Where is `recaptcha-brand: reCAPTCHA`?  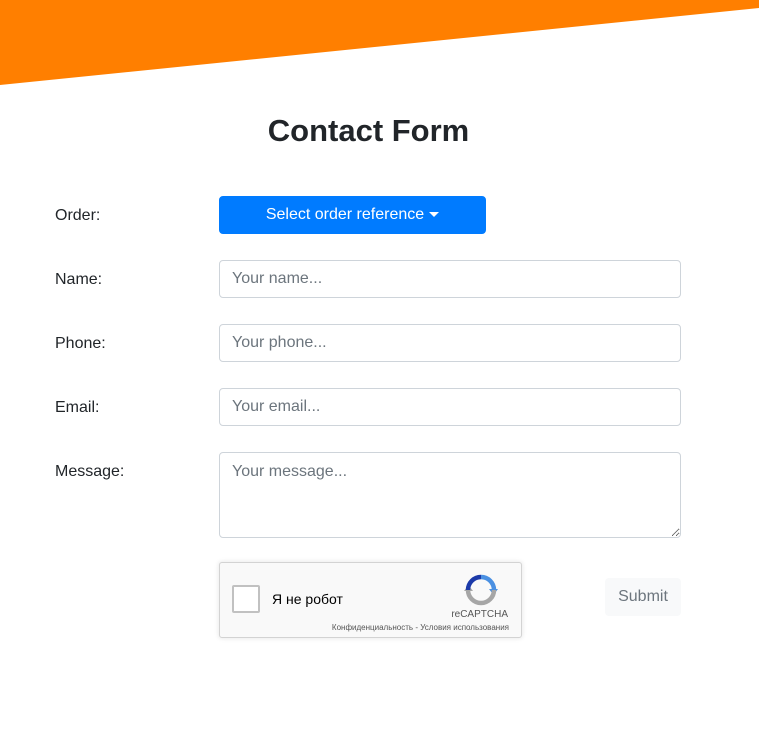 recaptcha-brand: reCAPTCHA is located at coordinates (479, 614).